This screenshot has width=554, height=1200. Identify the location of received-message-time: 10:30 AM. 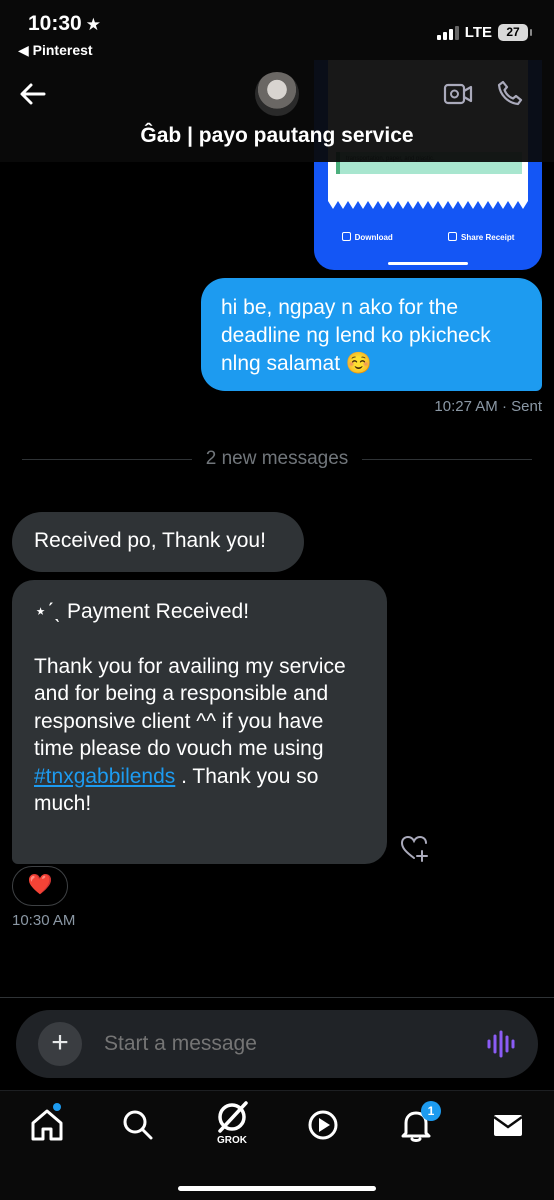
(44, 920).